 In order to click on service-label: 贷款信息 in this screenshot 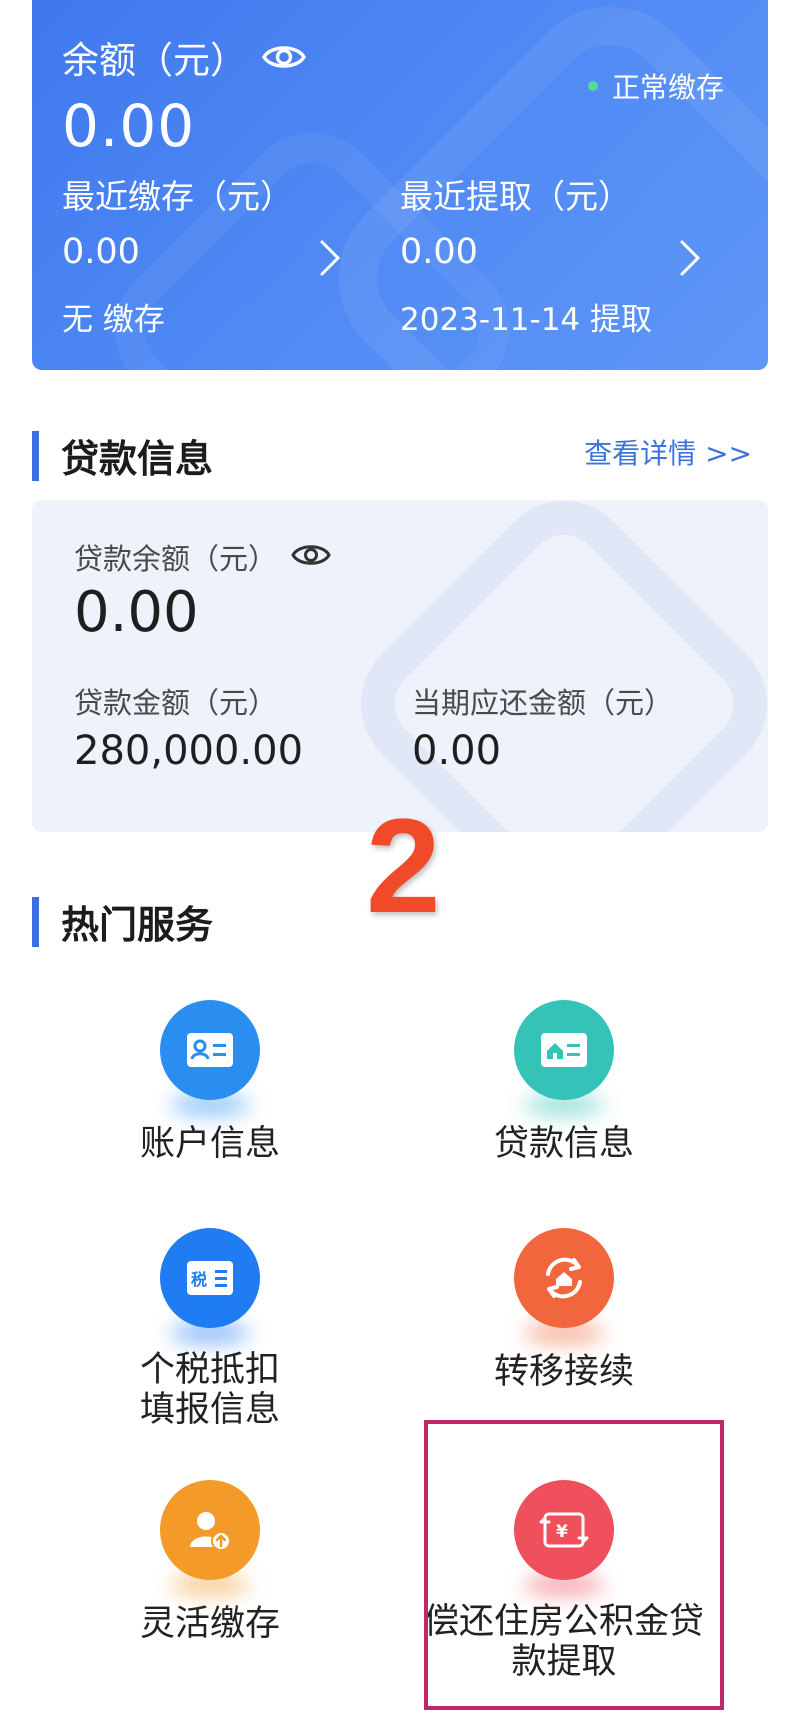, I will do `click(563, 1144)`.